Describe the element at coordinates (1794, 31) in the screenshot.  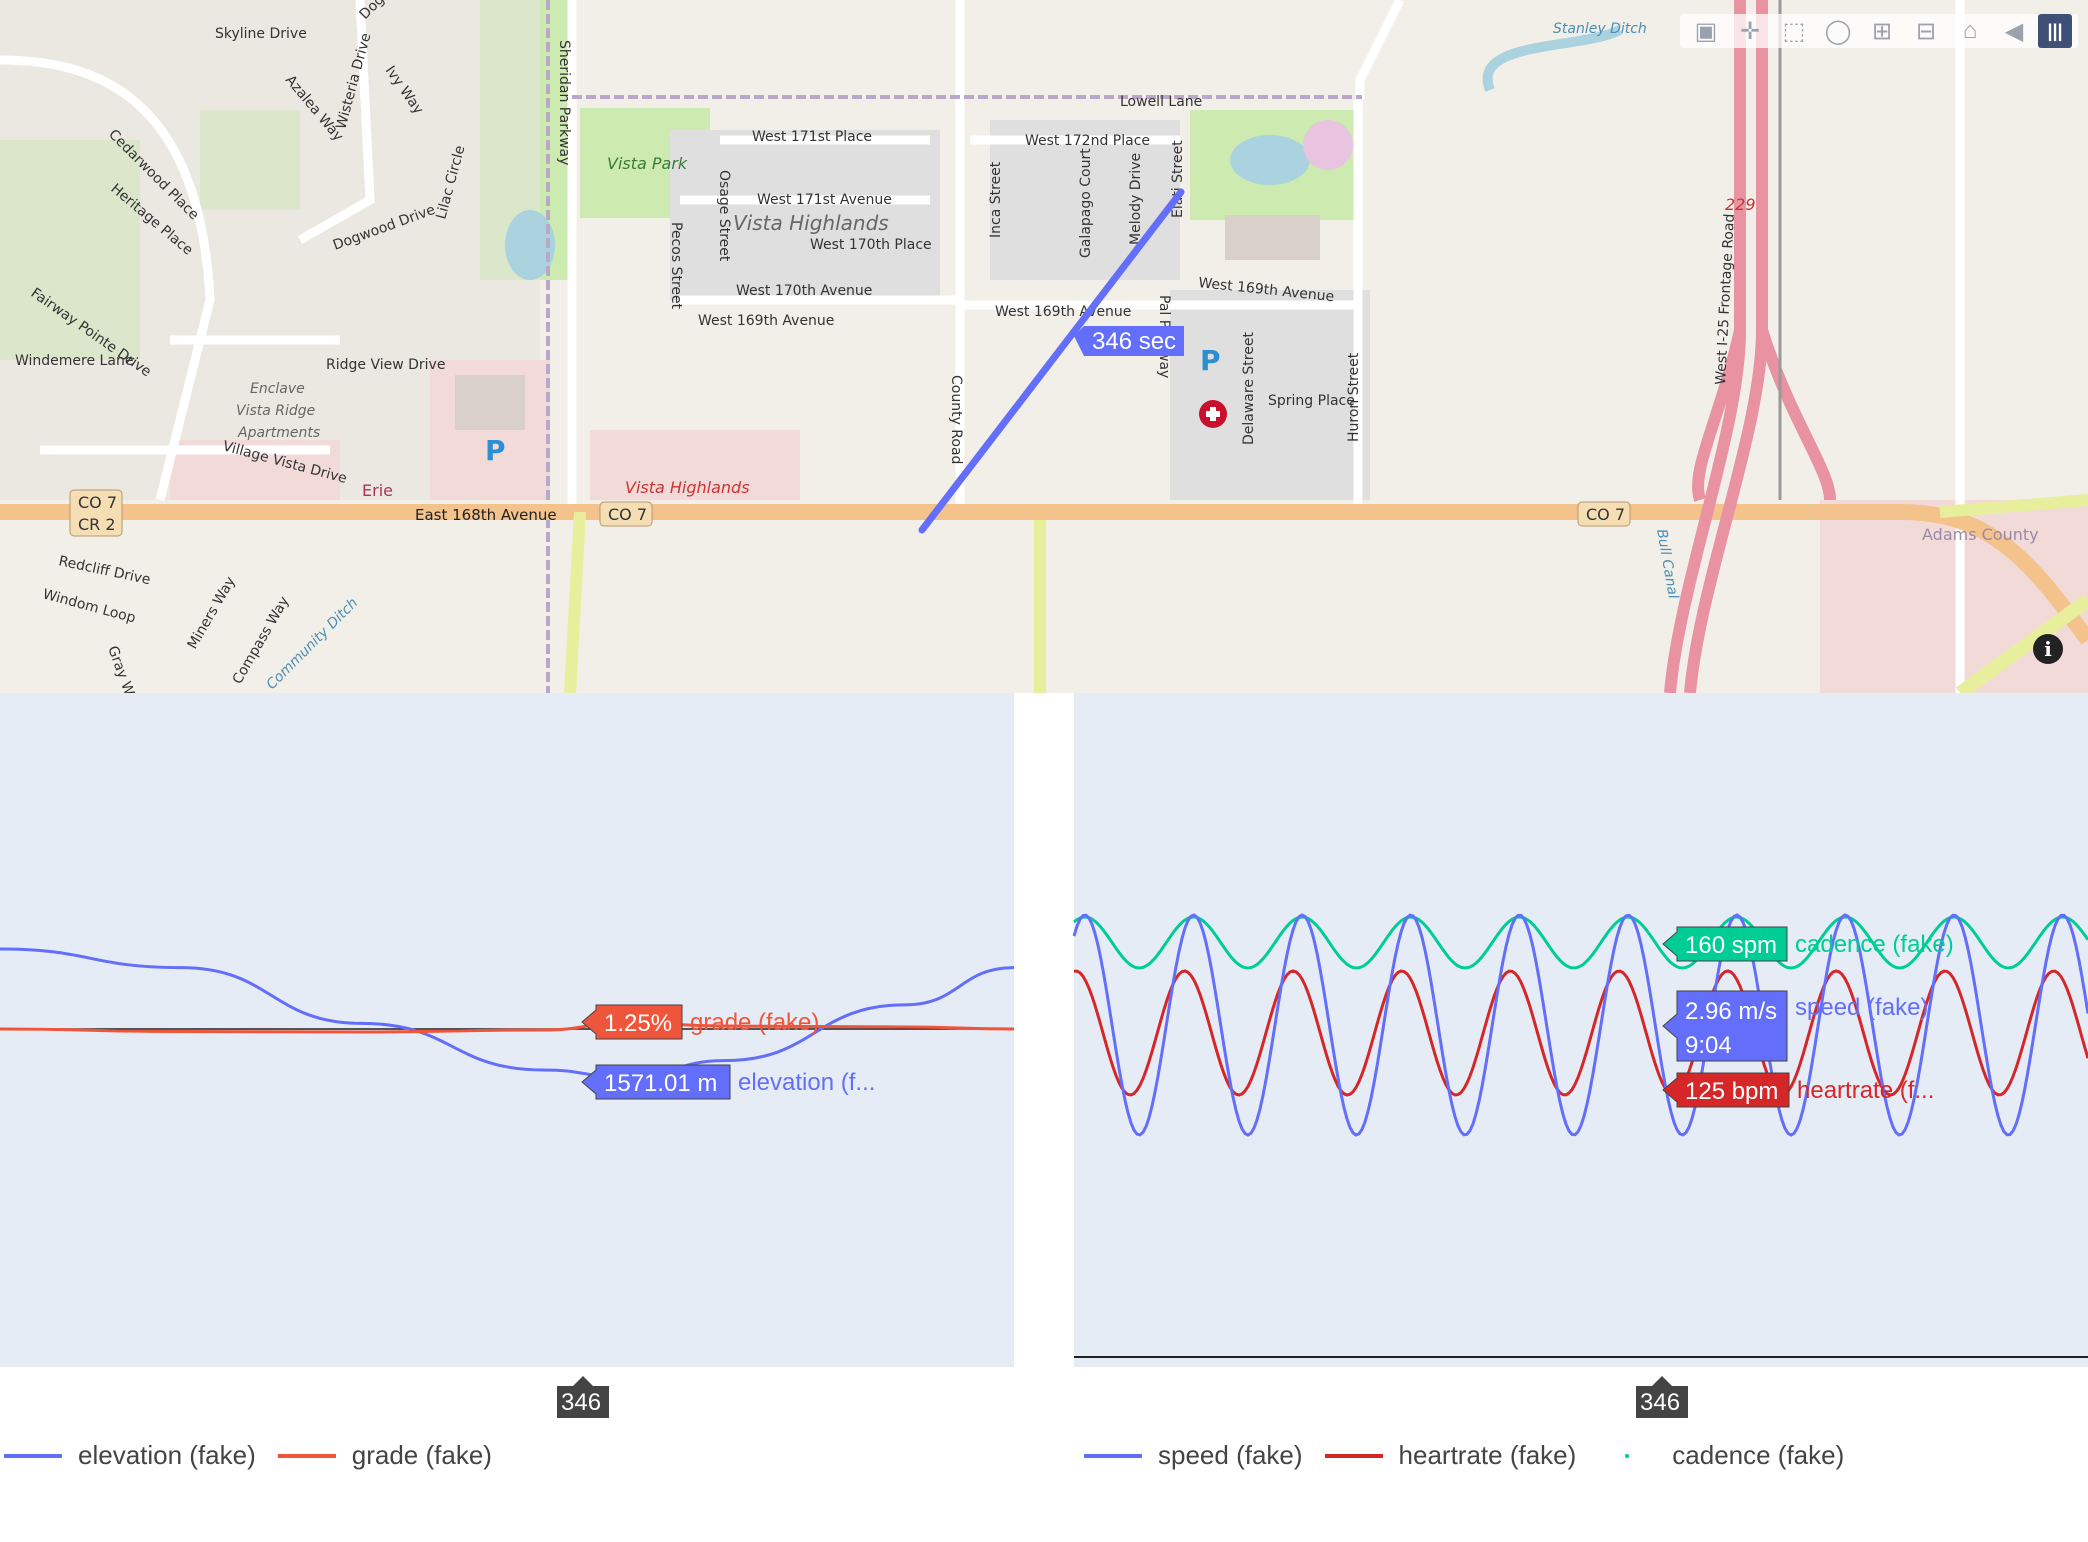
I see `box-select-icon: ⬚` at that location.